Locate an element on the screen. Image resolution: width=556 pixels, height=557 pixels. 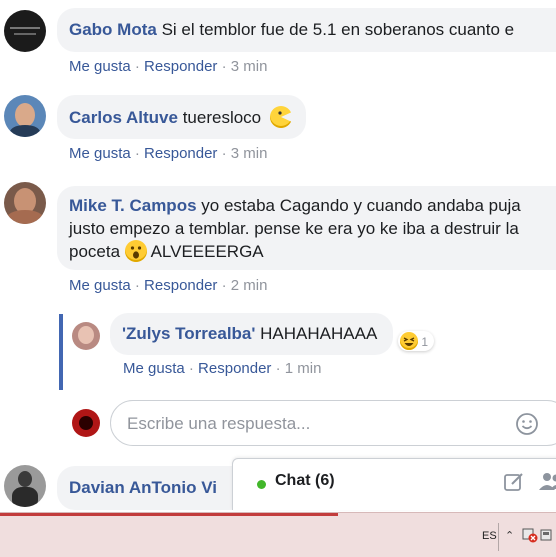
reply-bubble: 'Zulys Torrealba' HAHAHAHAAA is located at coordinates (251, 334).